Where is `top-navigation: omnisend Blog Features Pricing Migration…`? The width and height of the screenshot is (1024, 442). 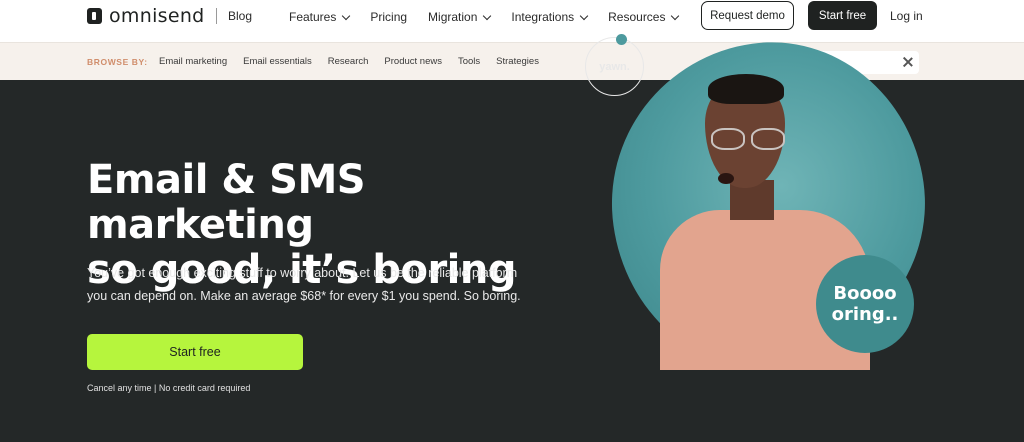
top-navigation: omnisend Blog Features Pricing Migration… is located at coordinates (512, 21).